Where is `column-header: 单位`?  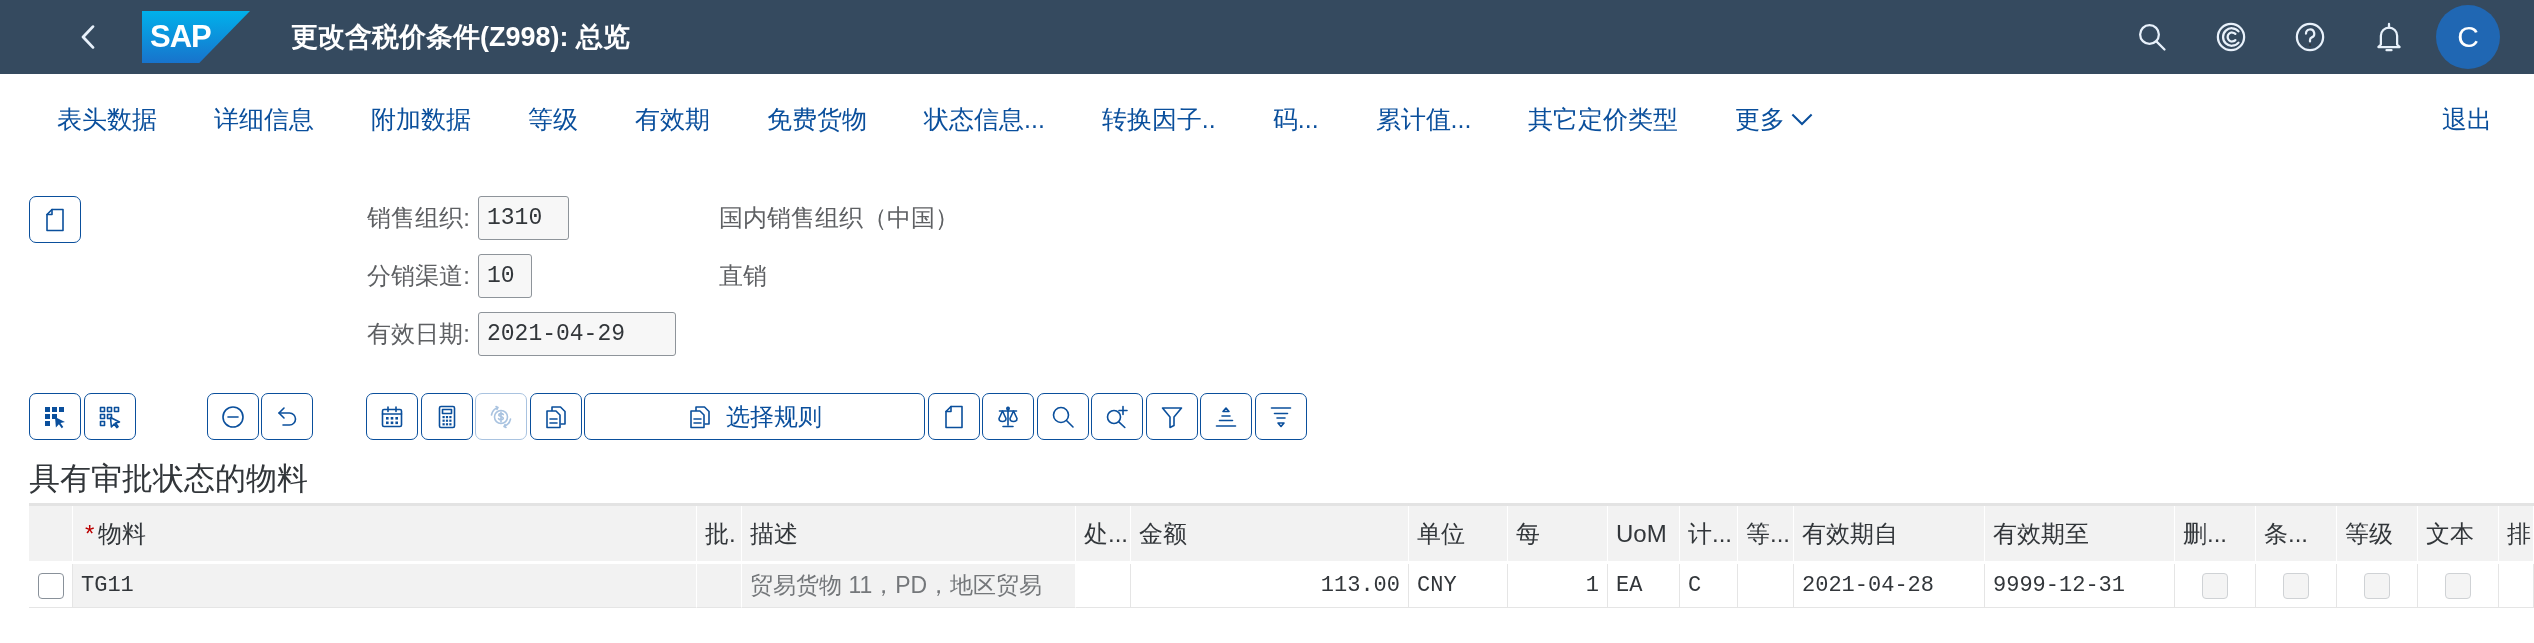
column-header: 单位 is located at coordinates (1458, 533).